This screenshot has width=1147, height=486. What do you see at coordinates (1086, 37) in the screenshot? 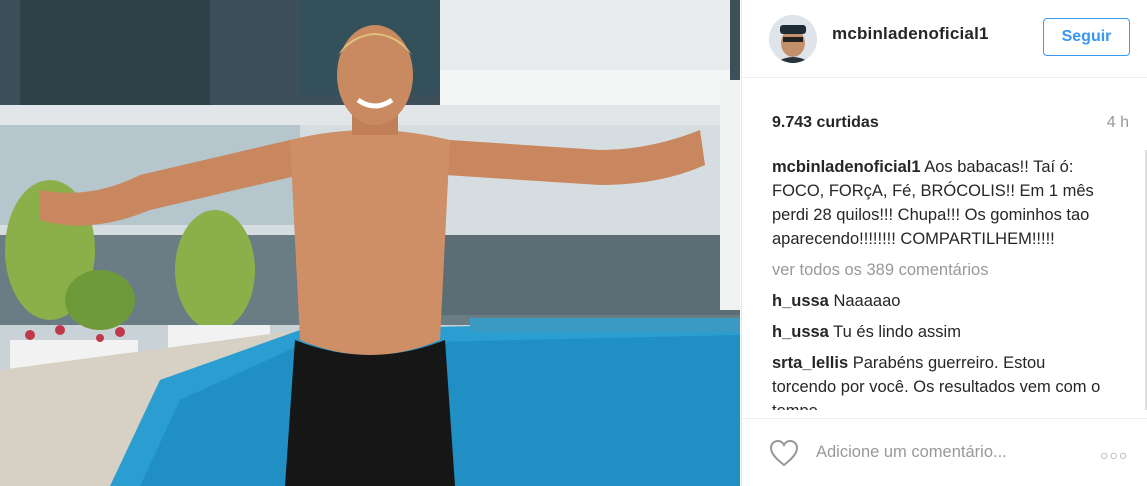
I see `follow-button: Seguir` at bounding box center [1086, 37].